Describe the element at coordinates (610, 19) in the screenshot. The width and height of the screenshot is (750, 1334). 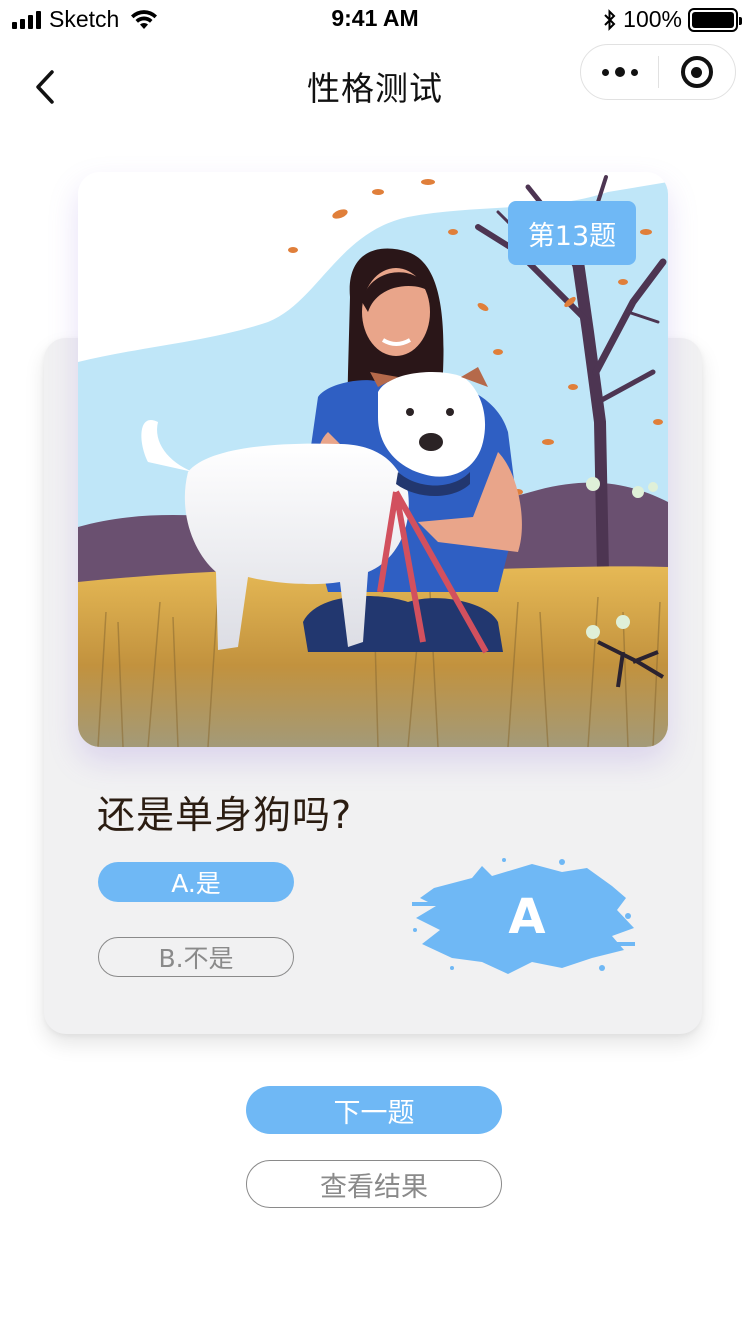
I see `bluetooth-icon` at that location.